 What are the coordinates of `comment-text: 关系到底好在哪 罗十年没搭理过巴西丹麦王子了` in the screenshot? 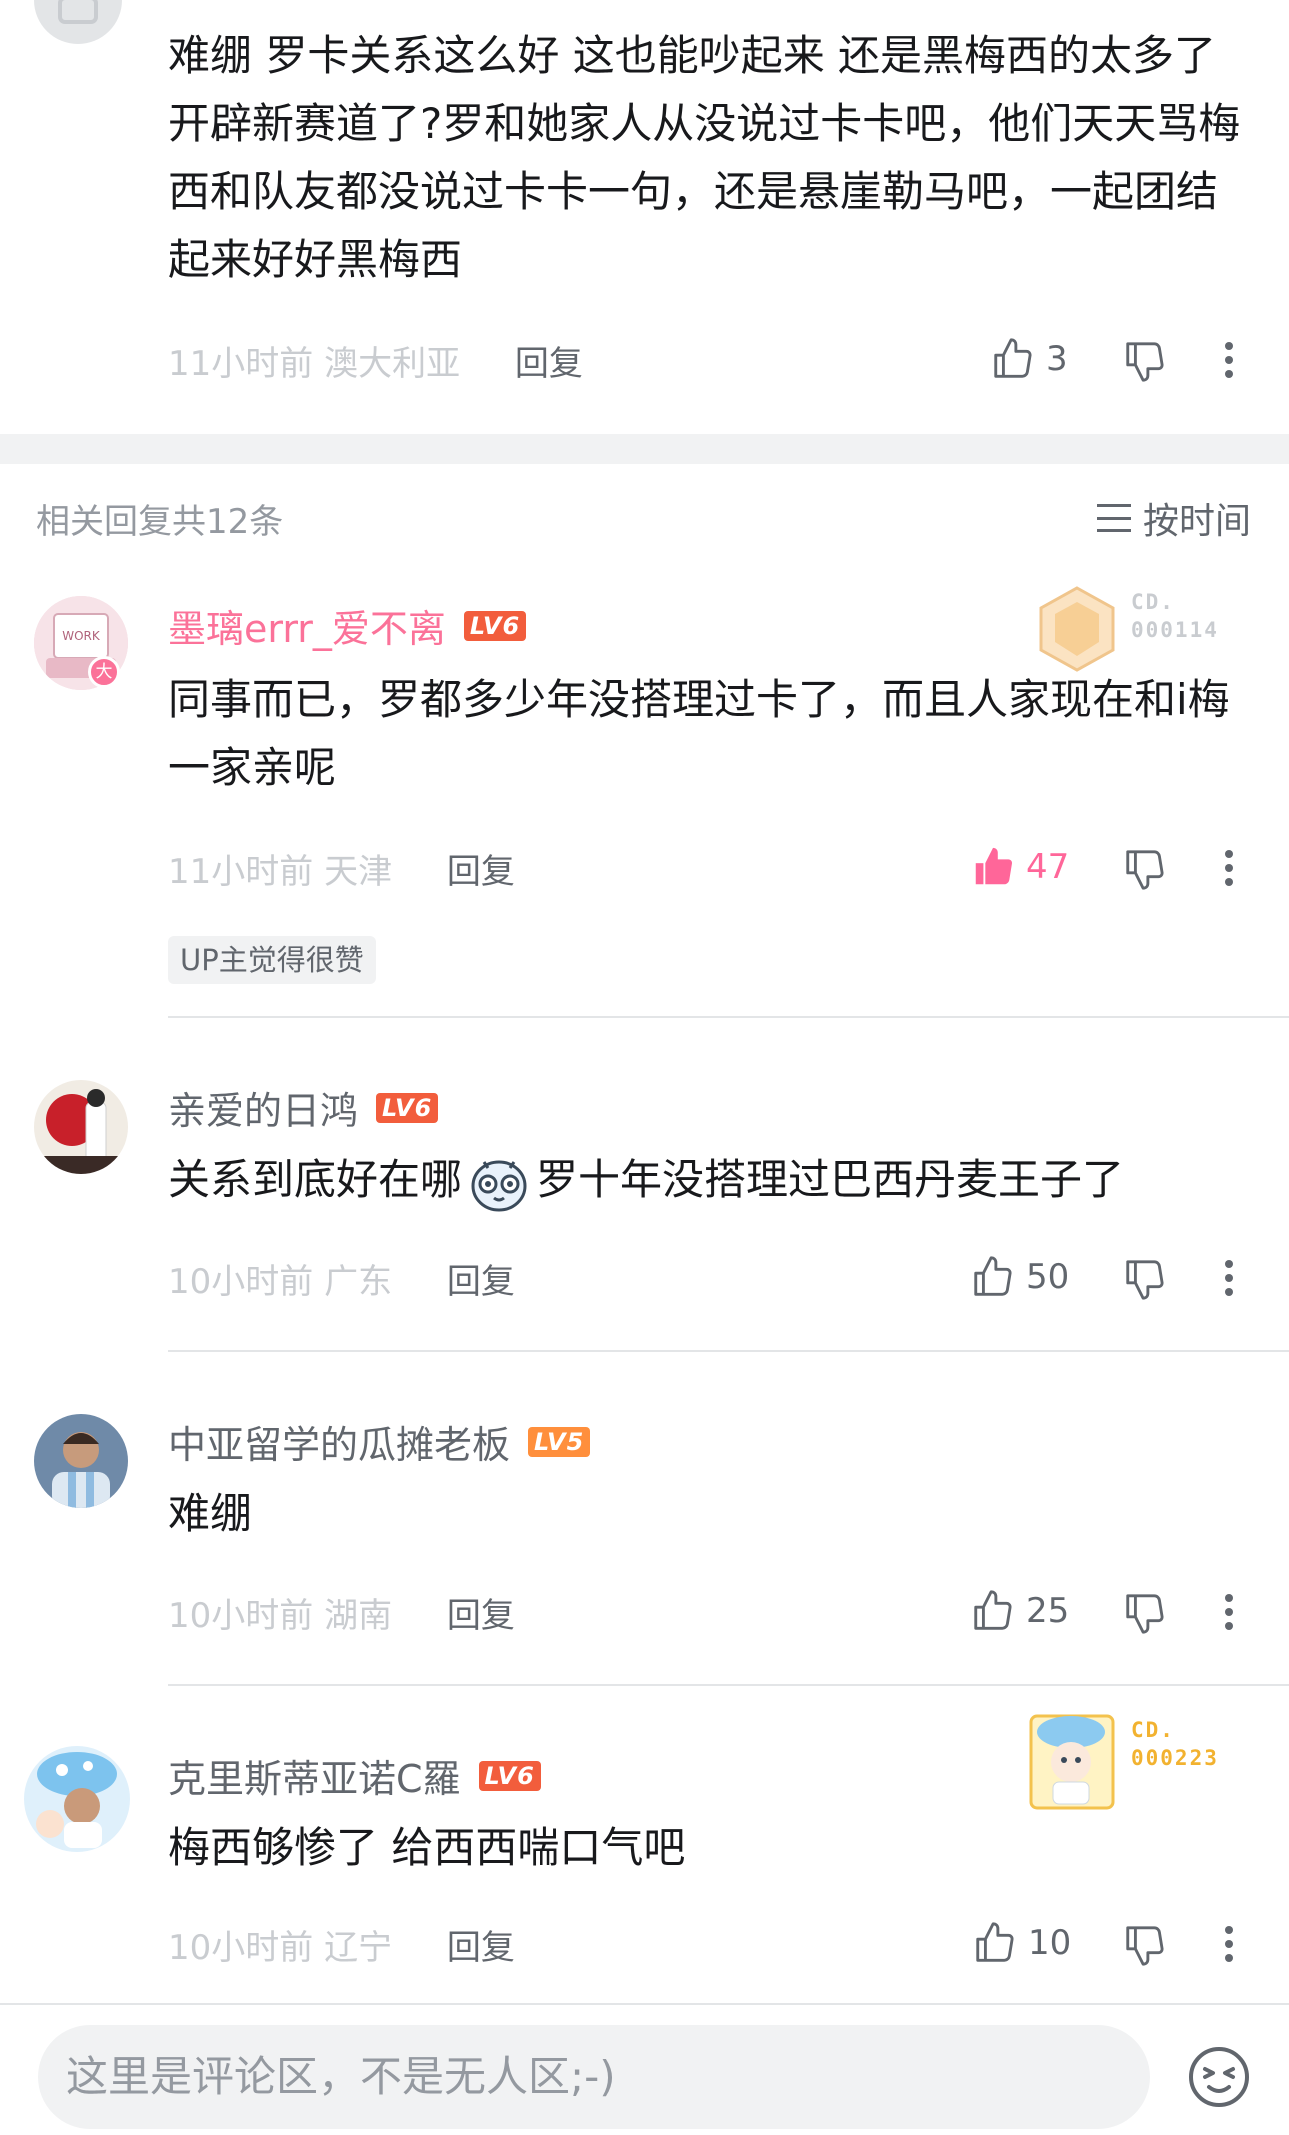 It's located at (705, 1180).